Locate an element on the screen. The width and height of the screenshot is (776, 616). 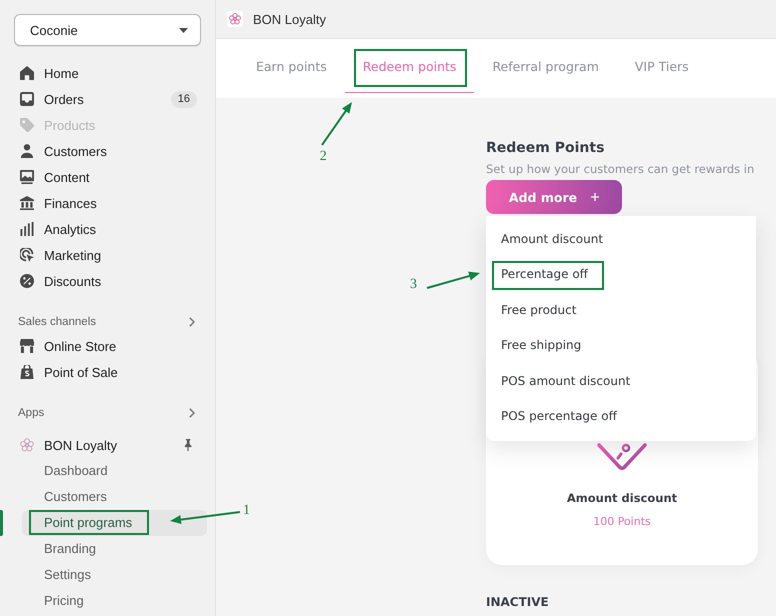
subnav-item: Settings is located at coordinates (114, 575).